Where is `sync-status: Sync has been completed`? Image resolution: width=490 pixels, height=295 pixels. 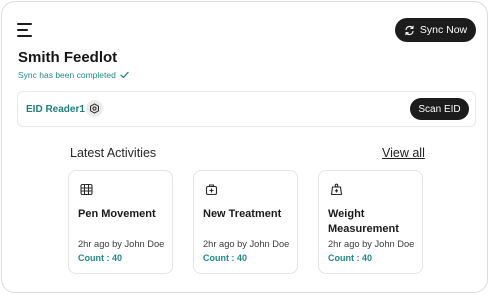
sync-status: Sync has been completed is located at coordinates (73, 75).